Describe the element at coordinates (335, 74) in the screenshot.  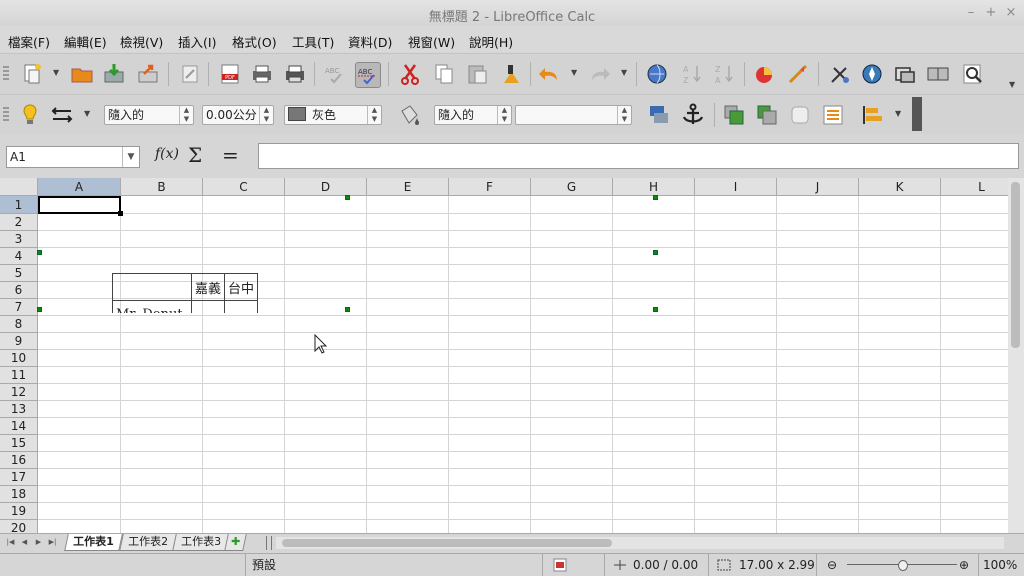
I see `spellcheck-icon: ABC` at that location.